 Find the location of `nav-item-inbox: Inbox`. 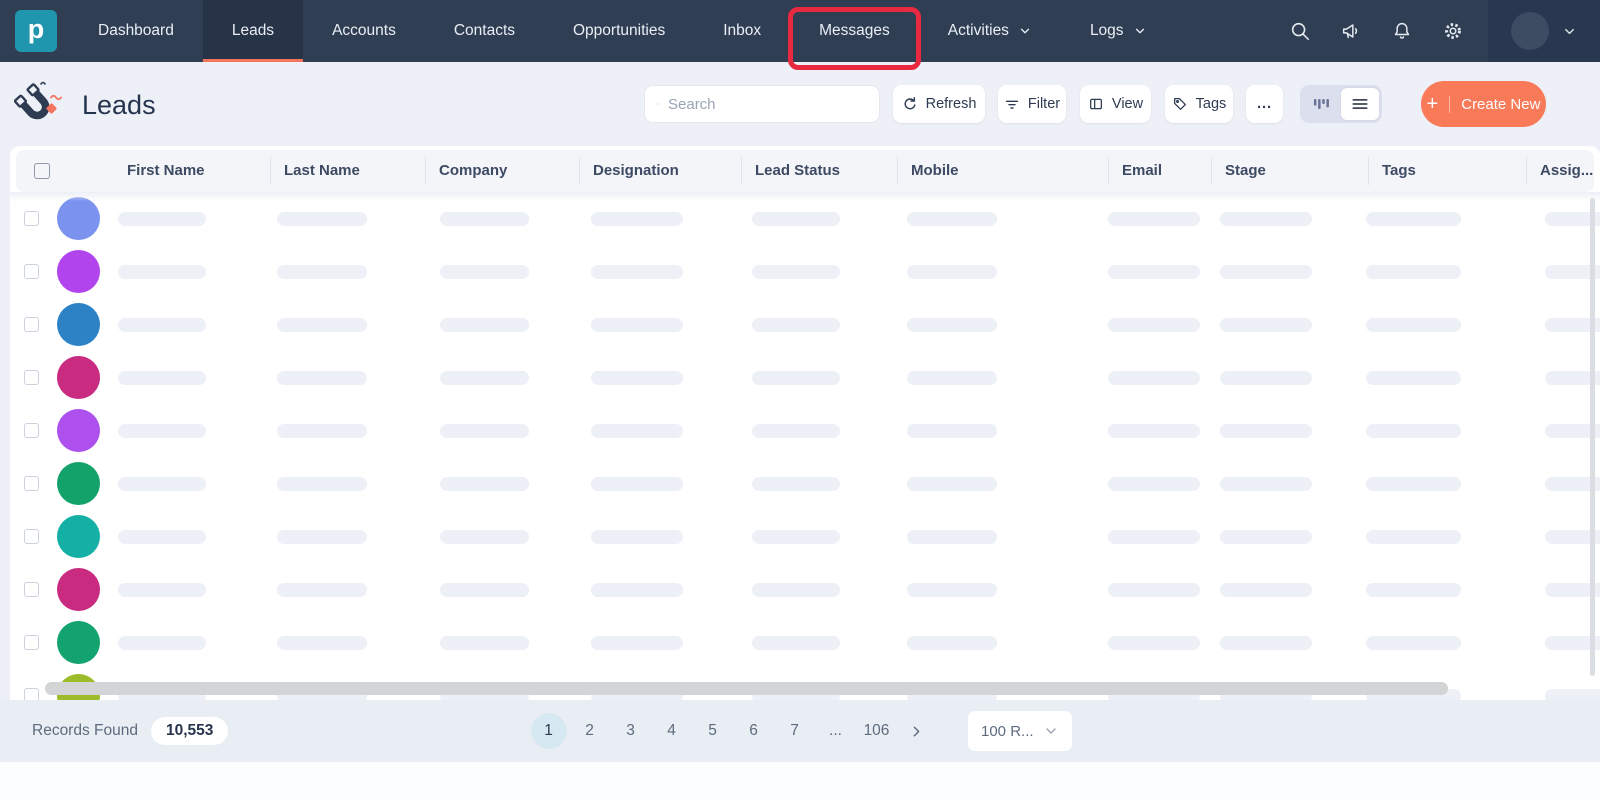

nav-item-inbox: Inbox is located at coordinates (742, 31).